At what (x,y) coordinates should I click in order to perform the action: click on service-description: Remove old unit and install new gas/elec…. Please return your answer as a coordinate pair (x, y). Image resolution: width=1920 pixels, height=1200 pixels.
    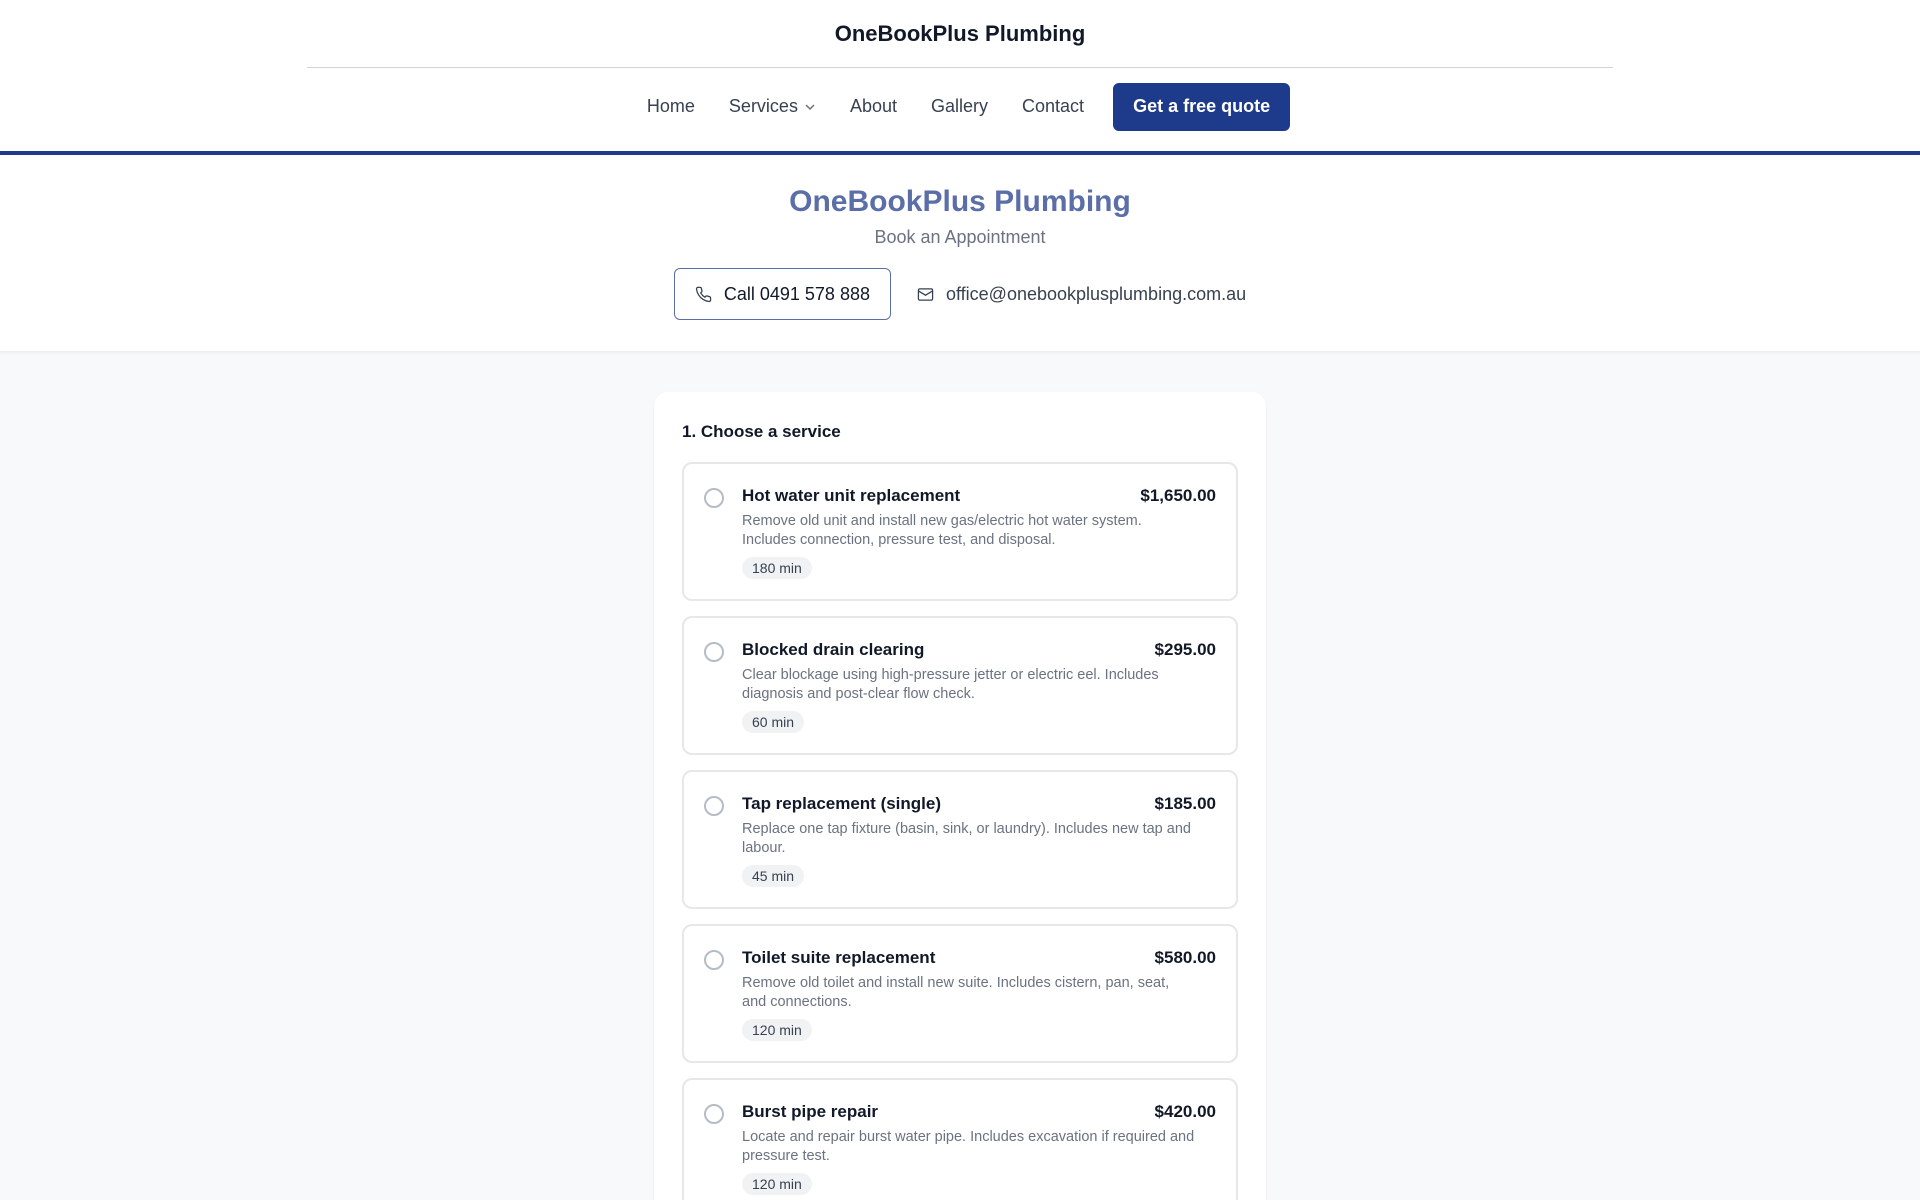
    Looking at the image, I should click on (942, 530).